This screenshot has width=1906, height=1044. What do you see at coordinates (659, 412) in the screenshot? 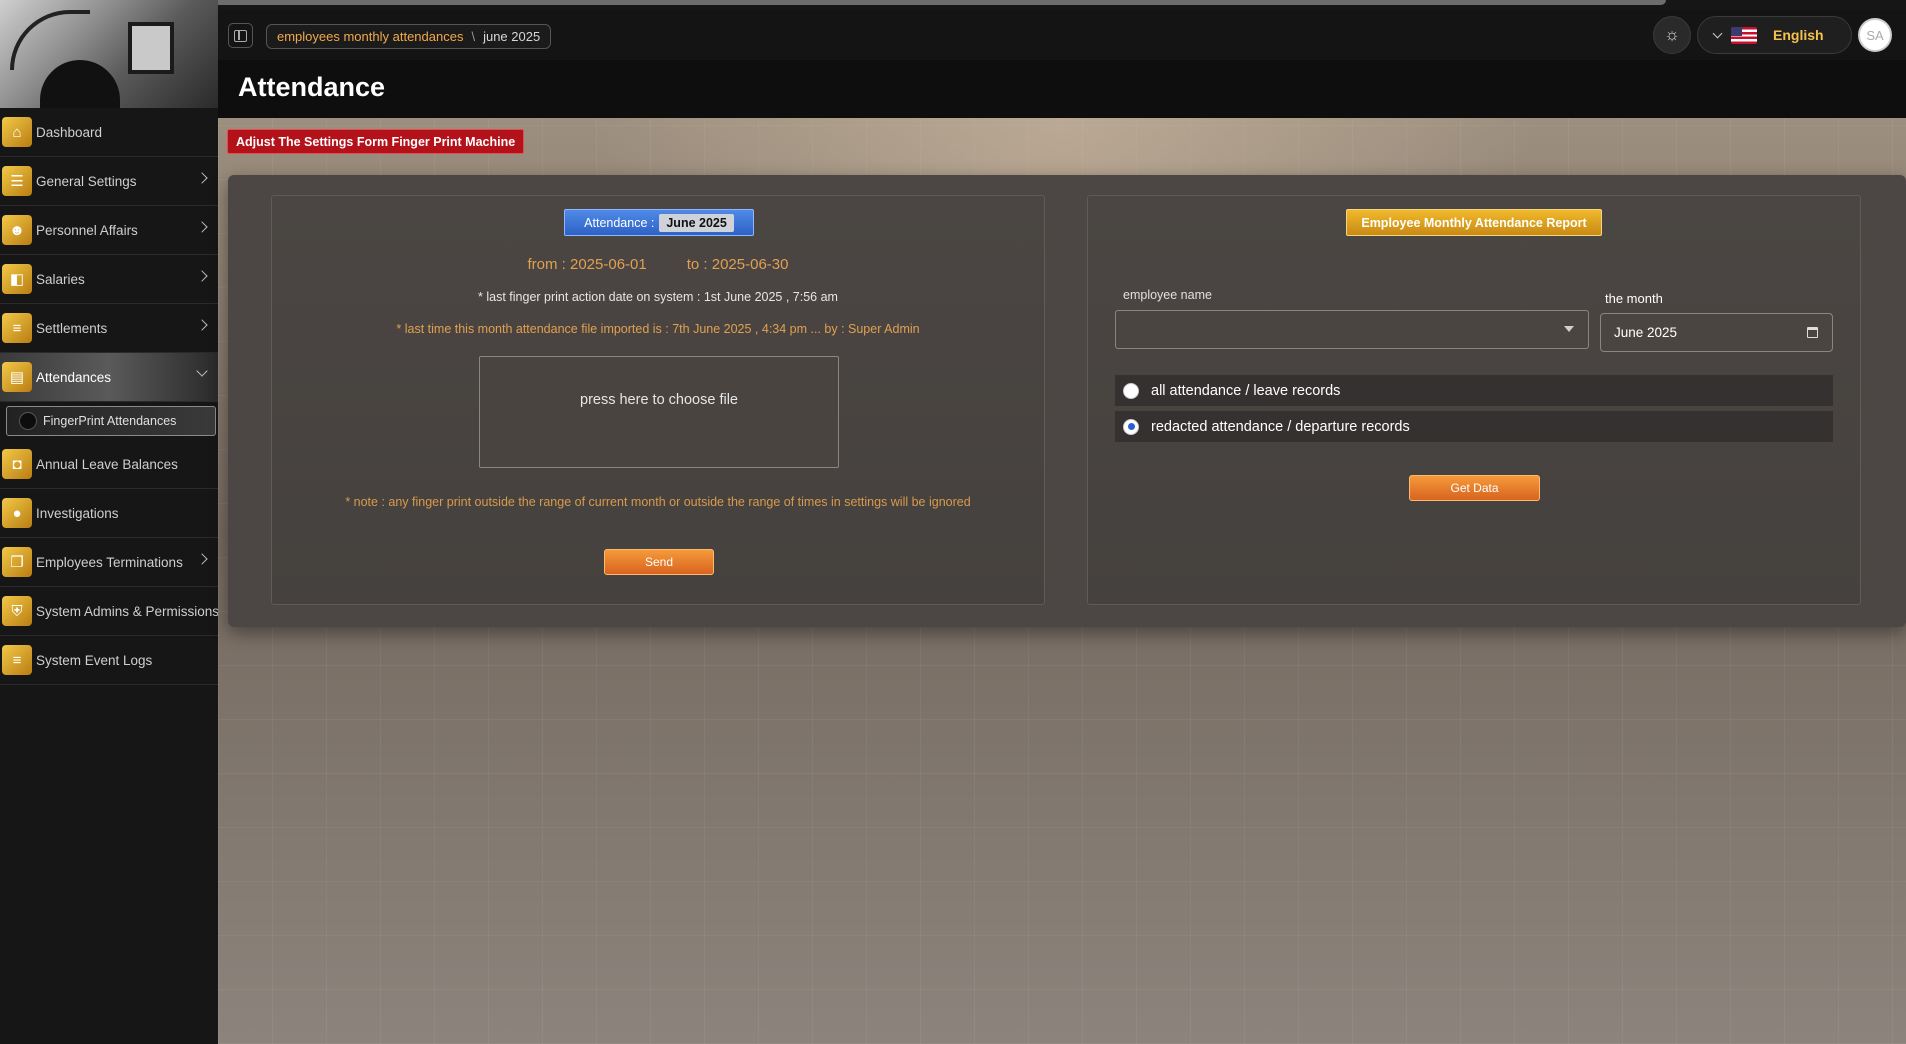
I see `file-chooser: press here to choose file` at bounding box center [659, 412].